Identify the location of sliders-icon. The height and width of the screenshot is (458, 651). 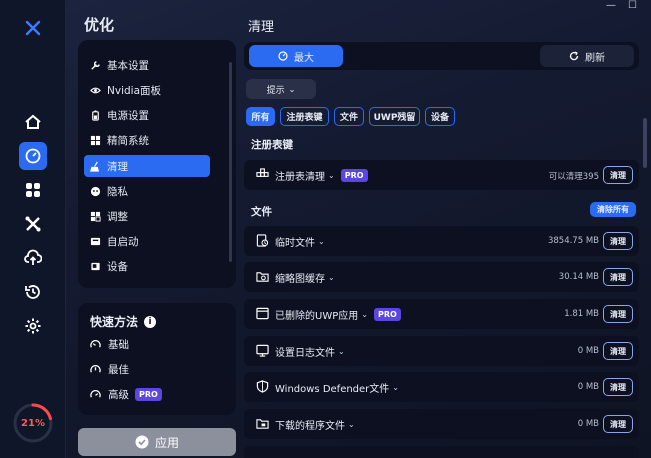
(95, 216).